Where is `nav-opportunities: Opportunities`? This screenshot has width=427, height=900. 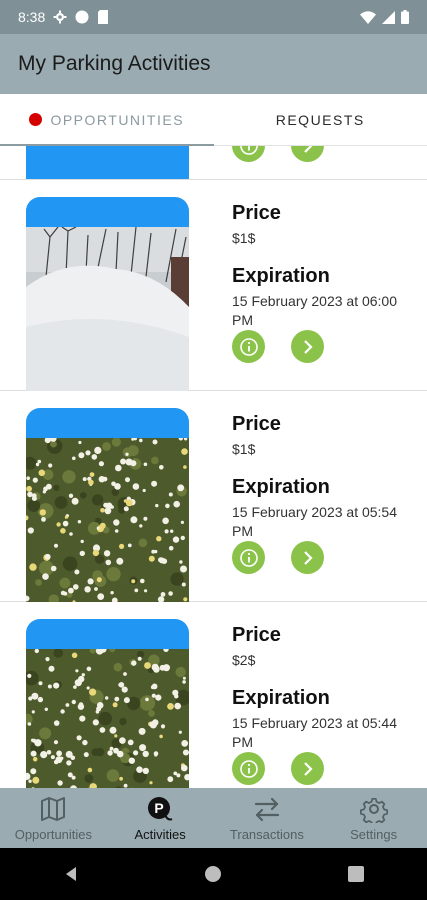 nav-opportunities: Opportunities is located at coordinates (53, 818).